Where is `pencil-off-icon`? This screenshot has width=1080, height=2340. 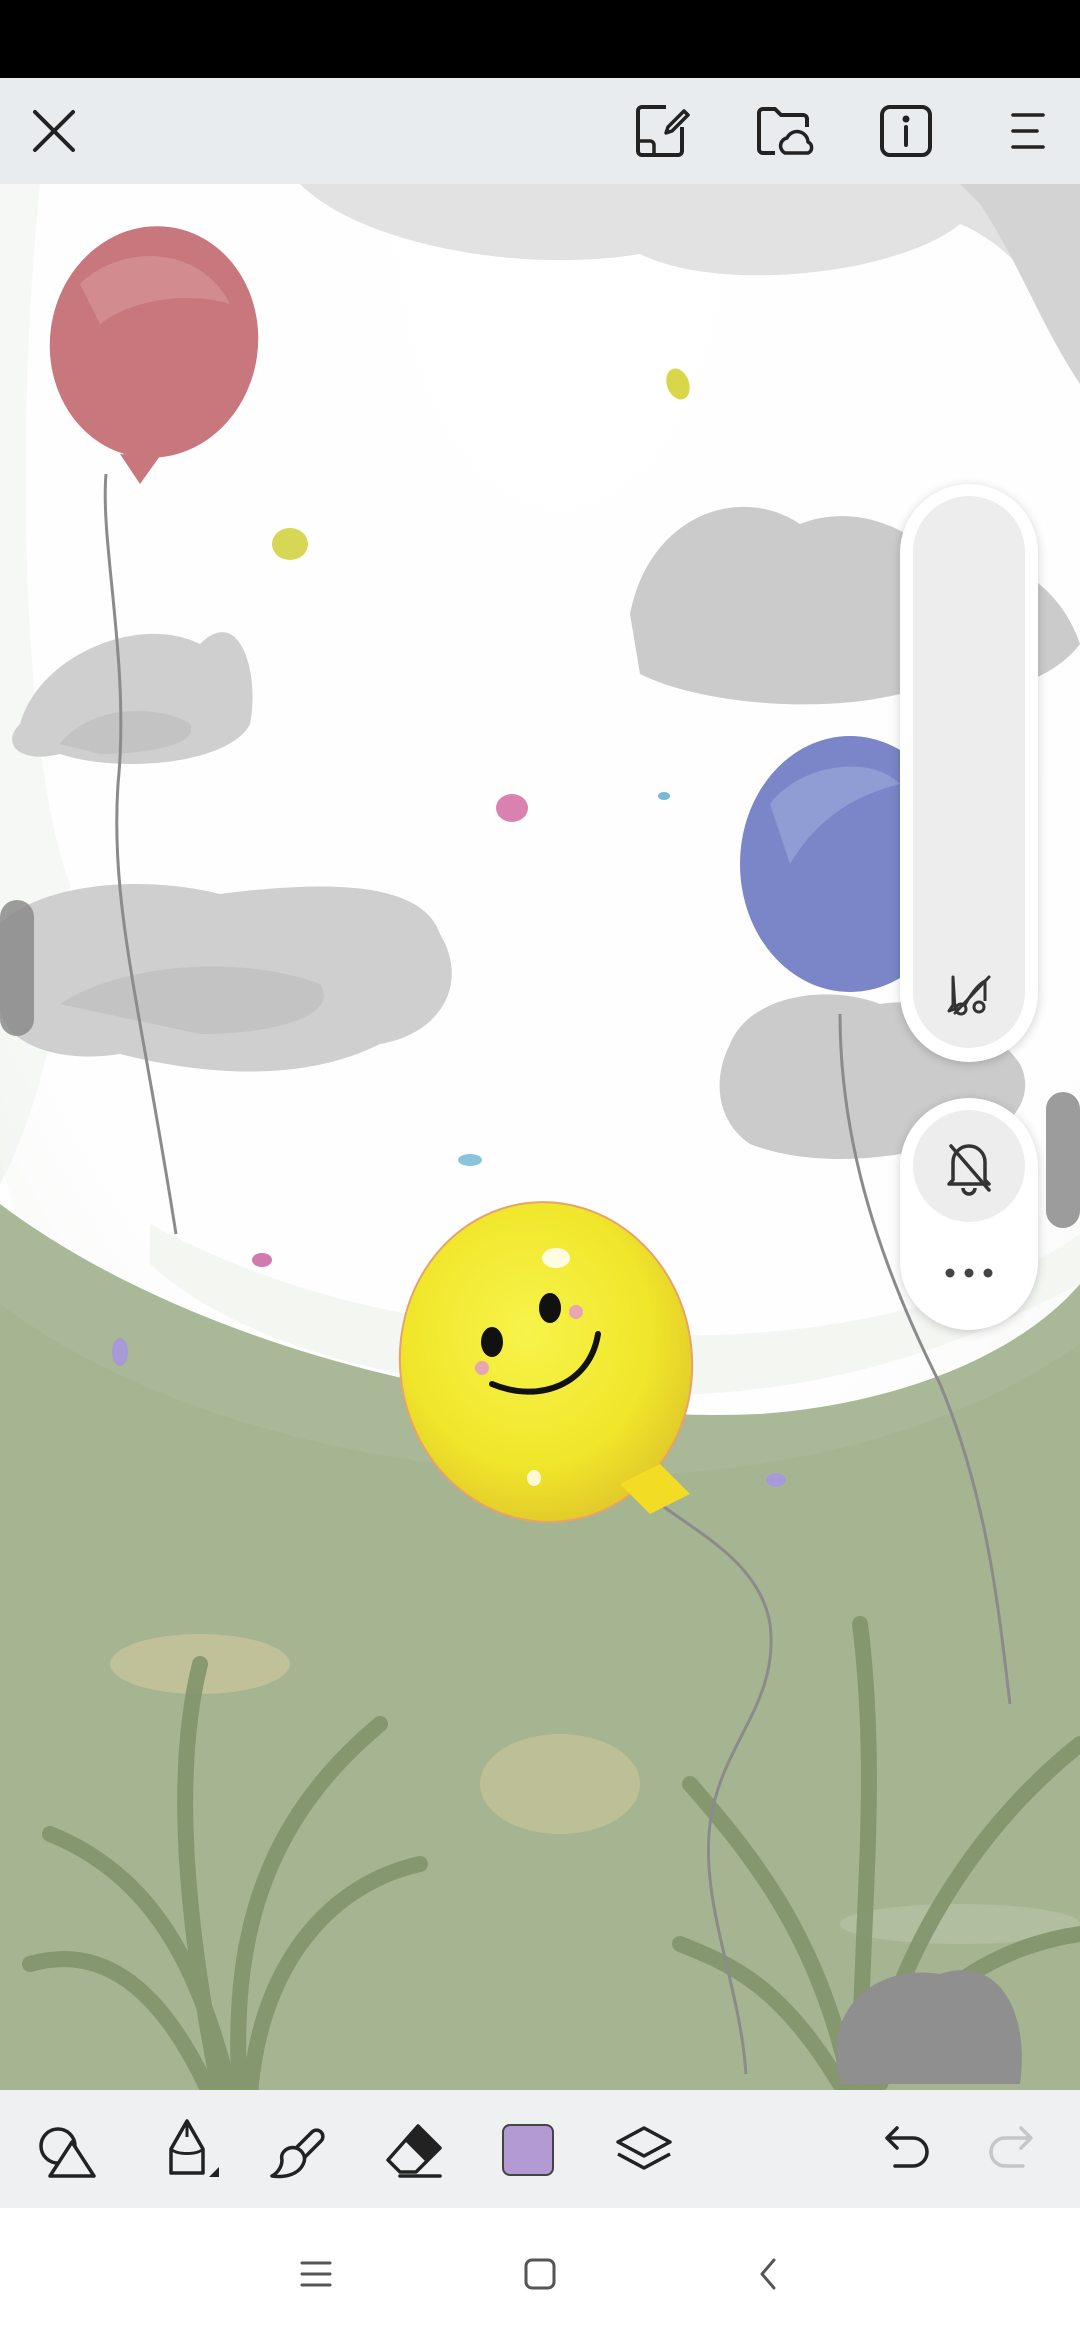 pencil-off-icon is located at coordinates (969, 995).